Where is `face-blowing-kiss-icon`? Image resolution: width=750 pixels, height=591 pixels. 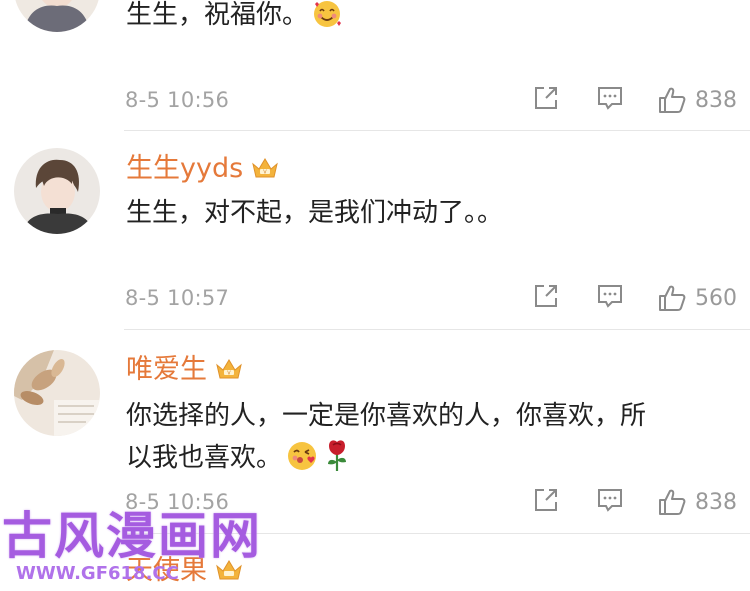 face-blowing-kiss-icon is located at coordinates (302, 462).